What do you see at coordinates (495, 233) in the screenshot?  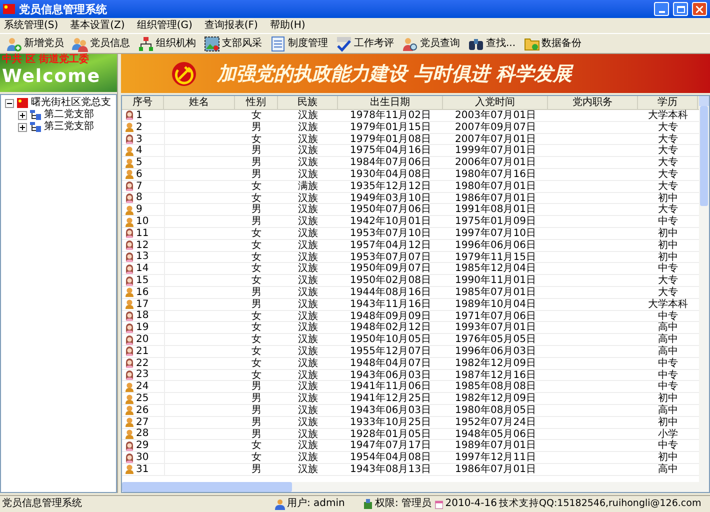 I see `table-cell-text: 1997年07月10日` at bounding box center [495, 233].